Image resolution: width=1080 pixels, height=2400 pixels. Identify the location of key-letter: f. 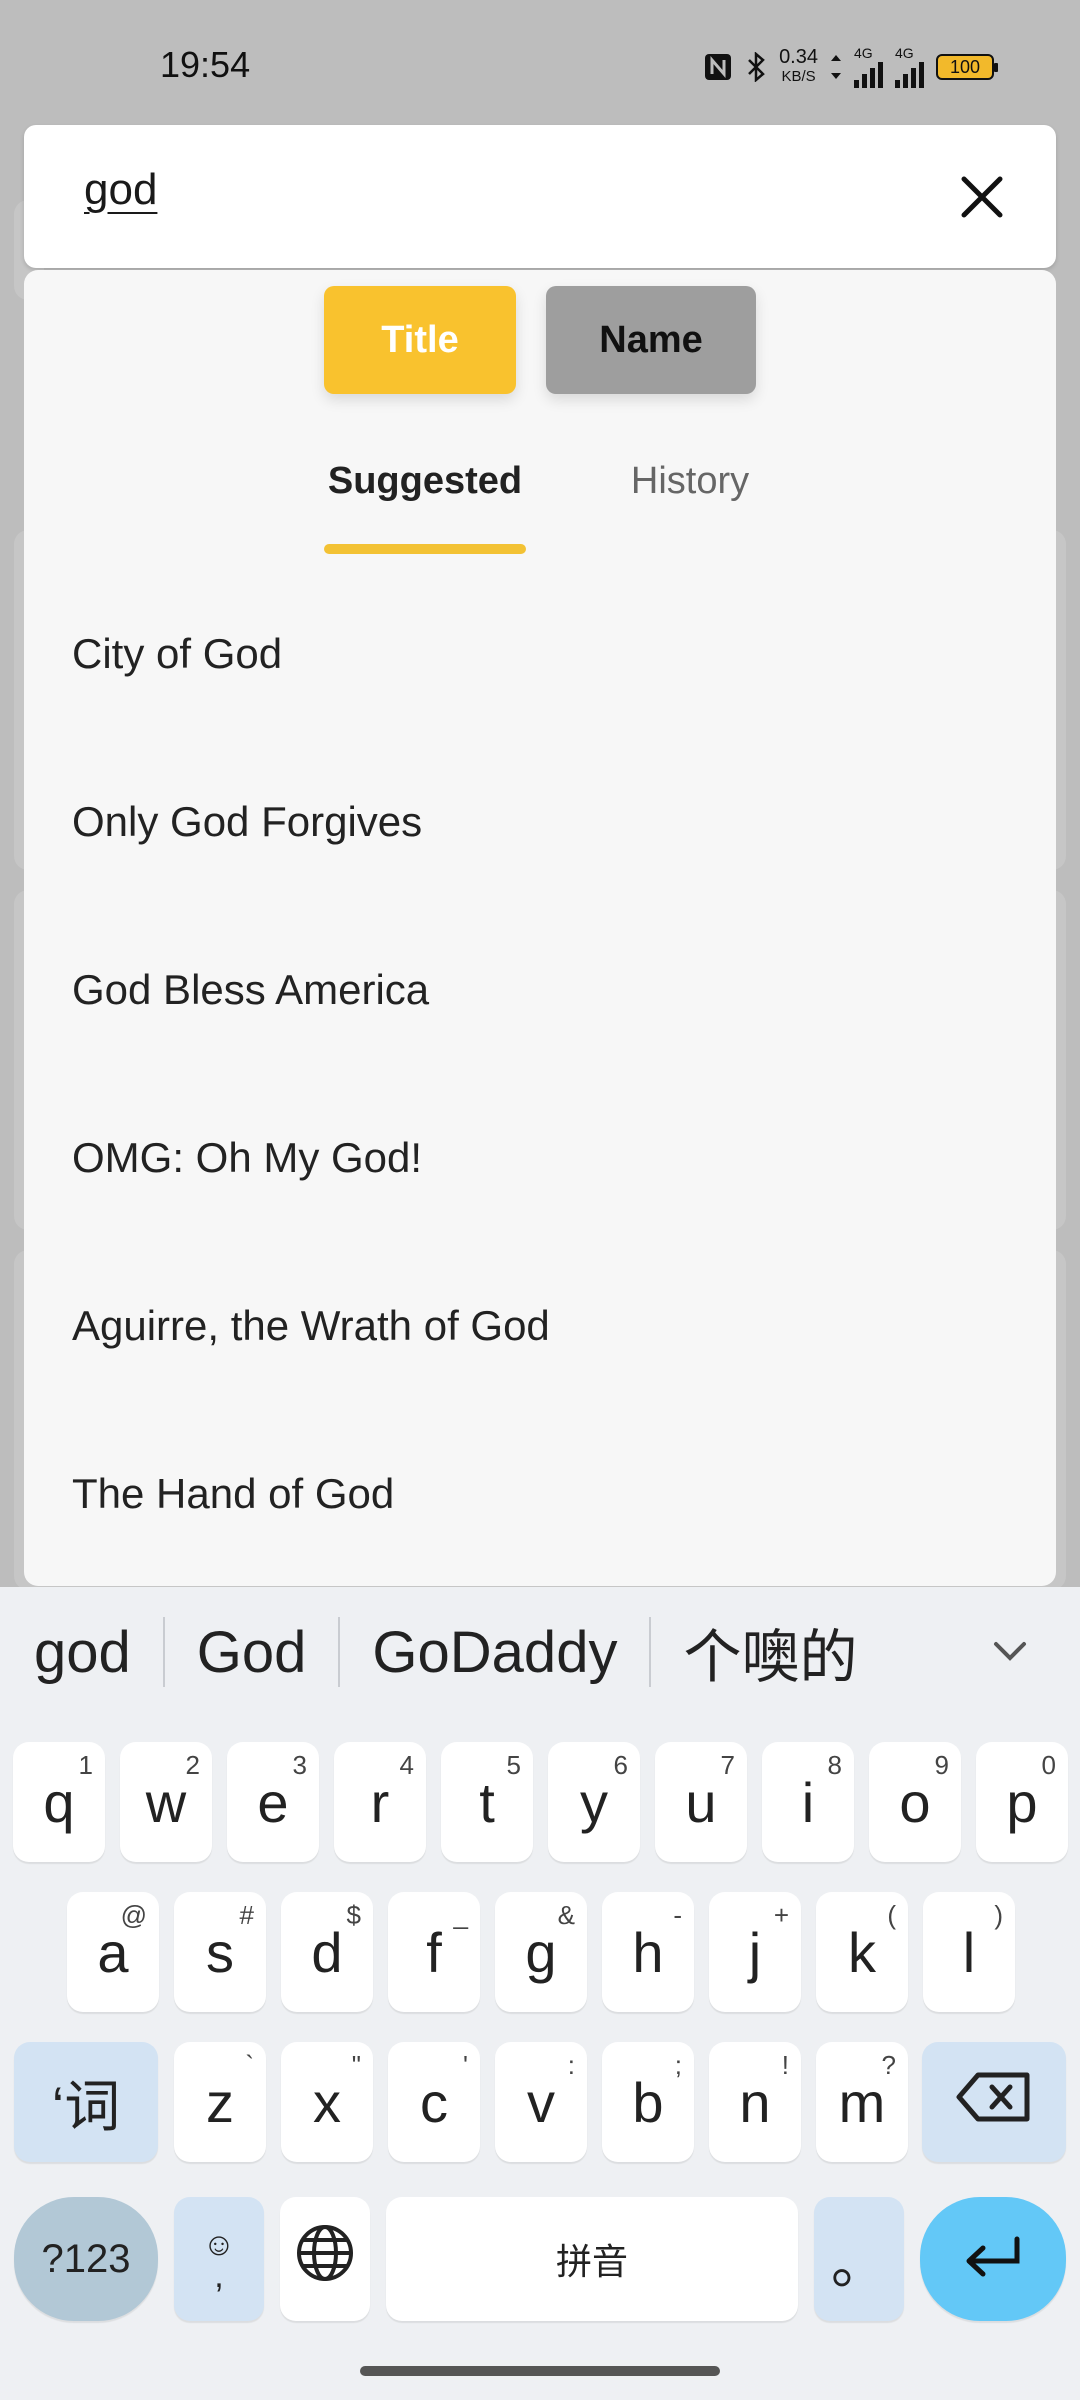
(434, 1952).